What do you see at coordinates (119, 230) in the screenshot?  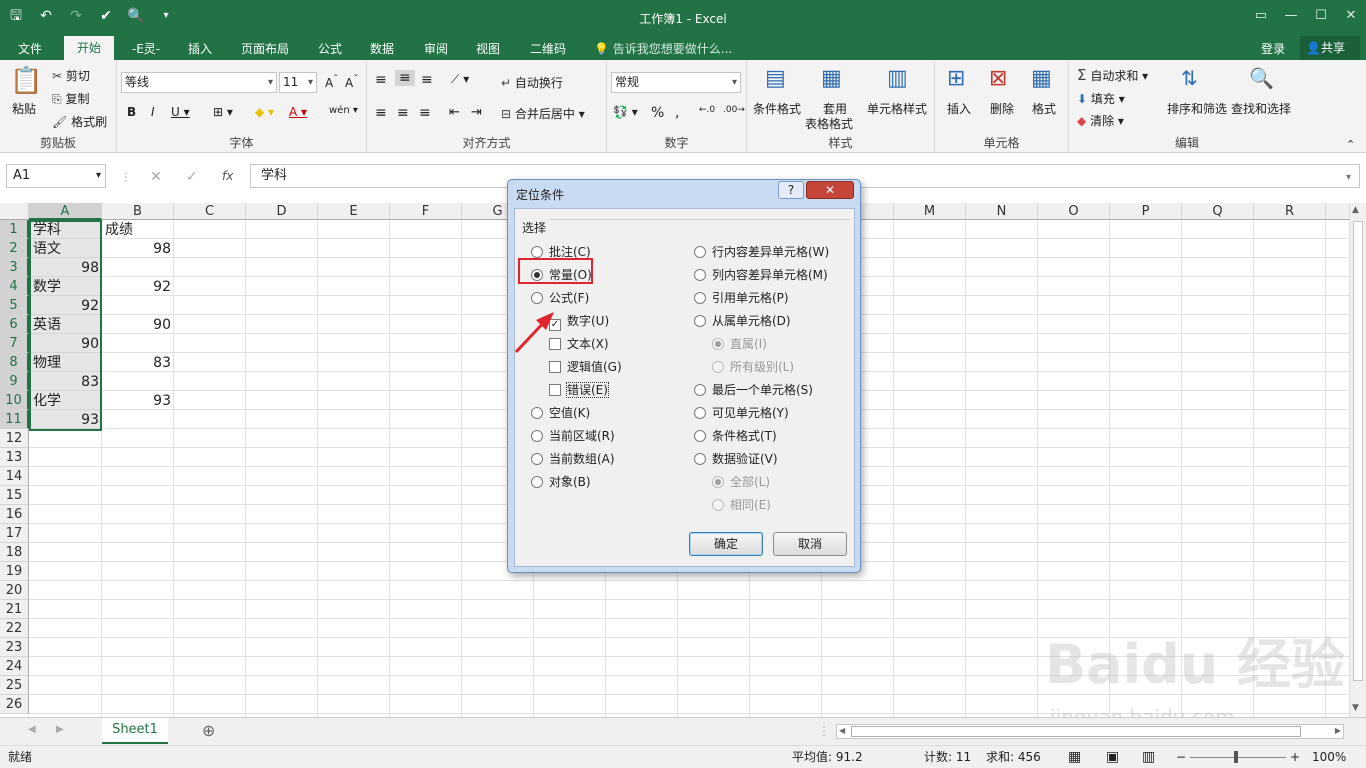 I see `cell-b1: 成绩` at bounding box center [119, 230].